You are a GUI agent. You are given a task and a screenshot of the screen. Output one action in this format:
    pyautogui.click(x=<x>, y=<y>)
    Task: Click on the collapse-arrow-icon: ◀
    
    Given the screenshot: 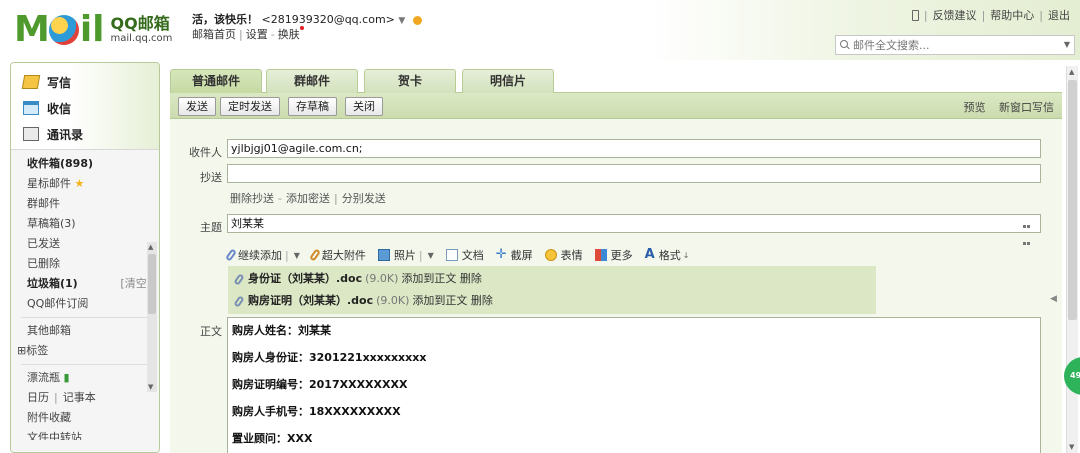 What is the action you would take?
    pyautogui.click(x=1053, y=299)
    